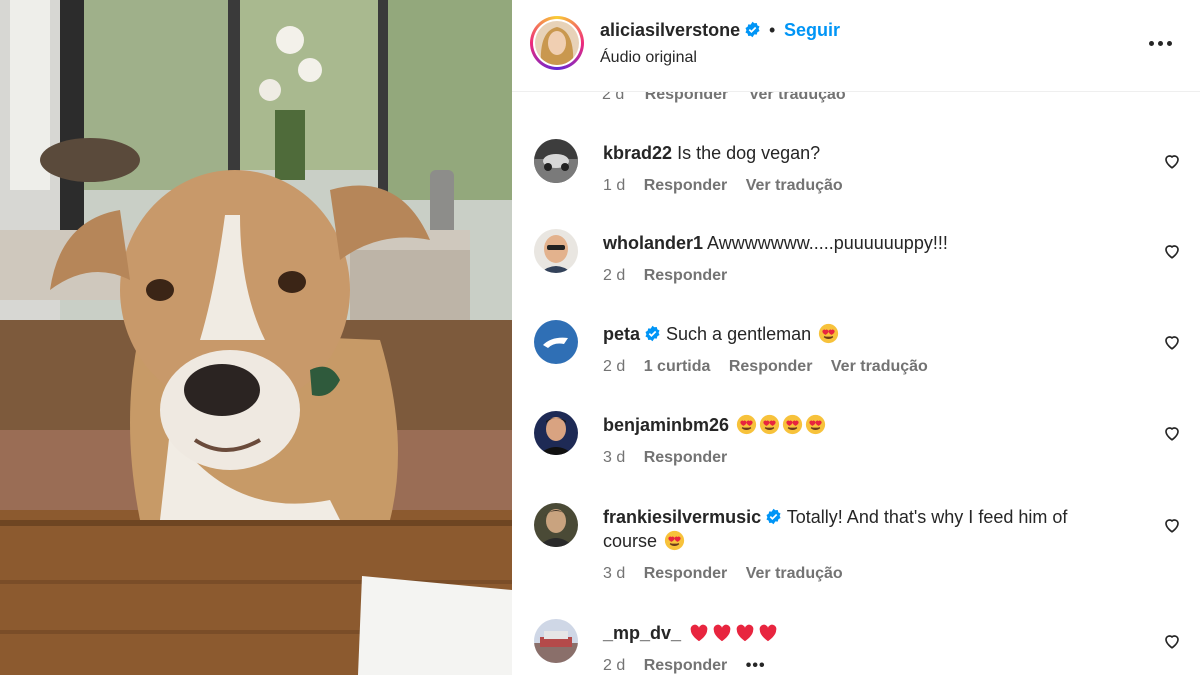 The height and width of the screenshot is (675, 1200). I want to click on comment-text: _mp_dv_, so click(863, 633).